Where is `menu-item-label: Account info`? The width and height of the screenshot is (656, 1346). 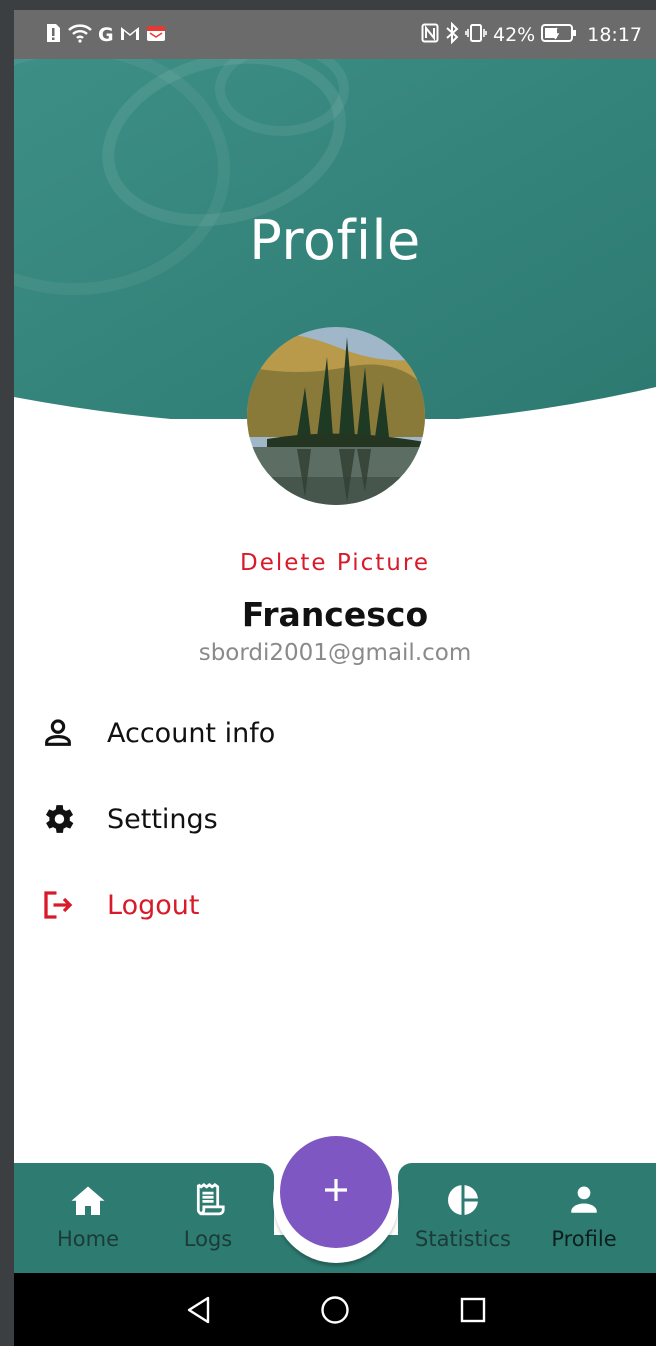
menu-item-label: Account info is located at coordinates (191, 733).